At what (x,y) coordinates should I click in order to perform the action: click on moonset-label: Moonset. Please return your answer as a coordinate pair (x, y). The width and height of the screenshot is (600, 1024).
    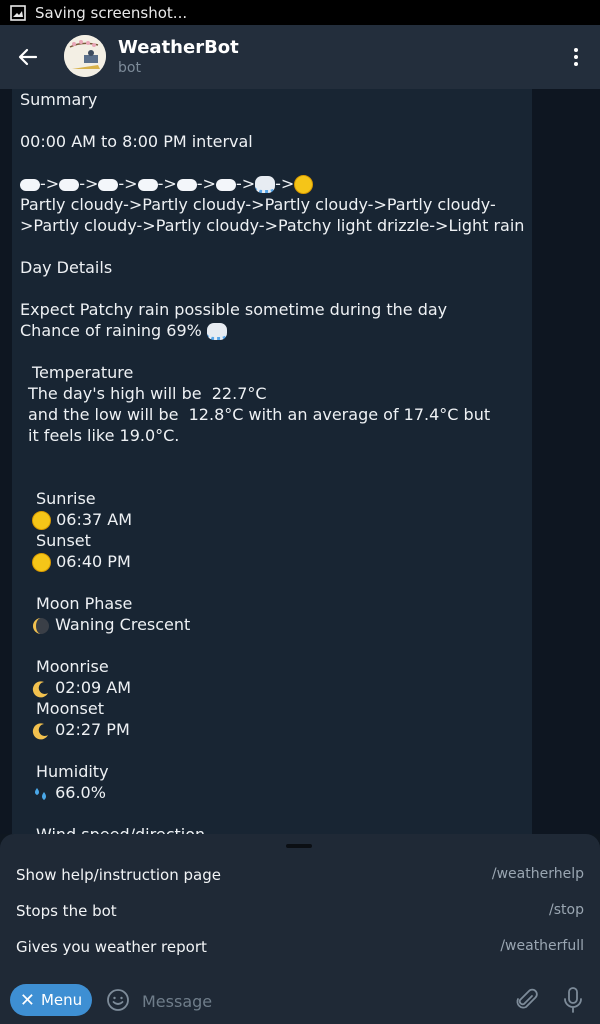
    Looking at the image, I should click on (70, 708).